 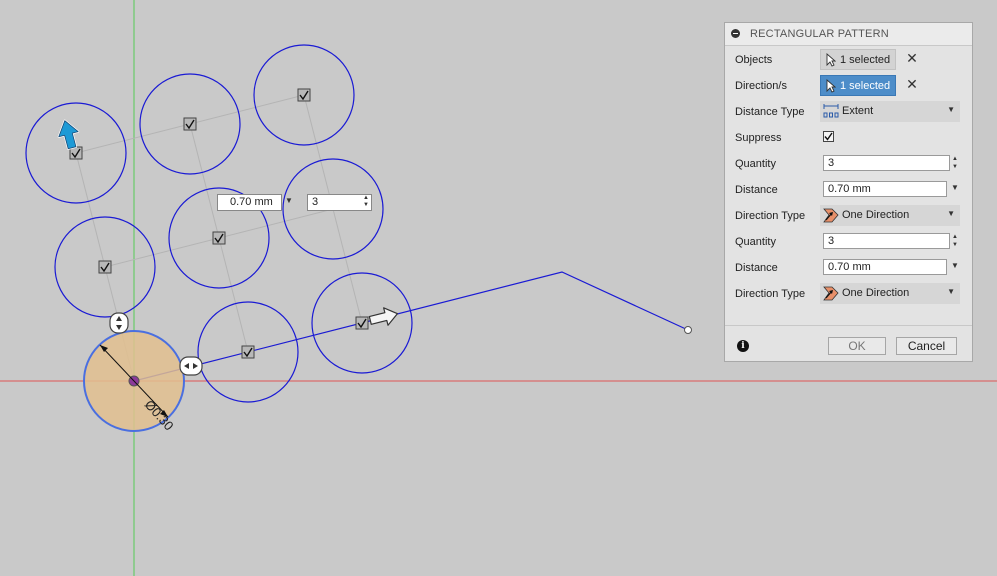 What do you see at coordinates (848, 138) in the screenshot?
I see `suppress-row: Suppress` at bounding box center [848, 138].